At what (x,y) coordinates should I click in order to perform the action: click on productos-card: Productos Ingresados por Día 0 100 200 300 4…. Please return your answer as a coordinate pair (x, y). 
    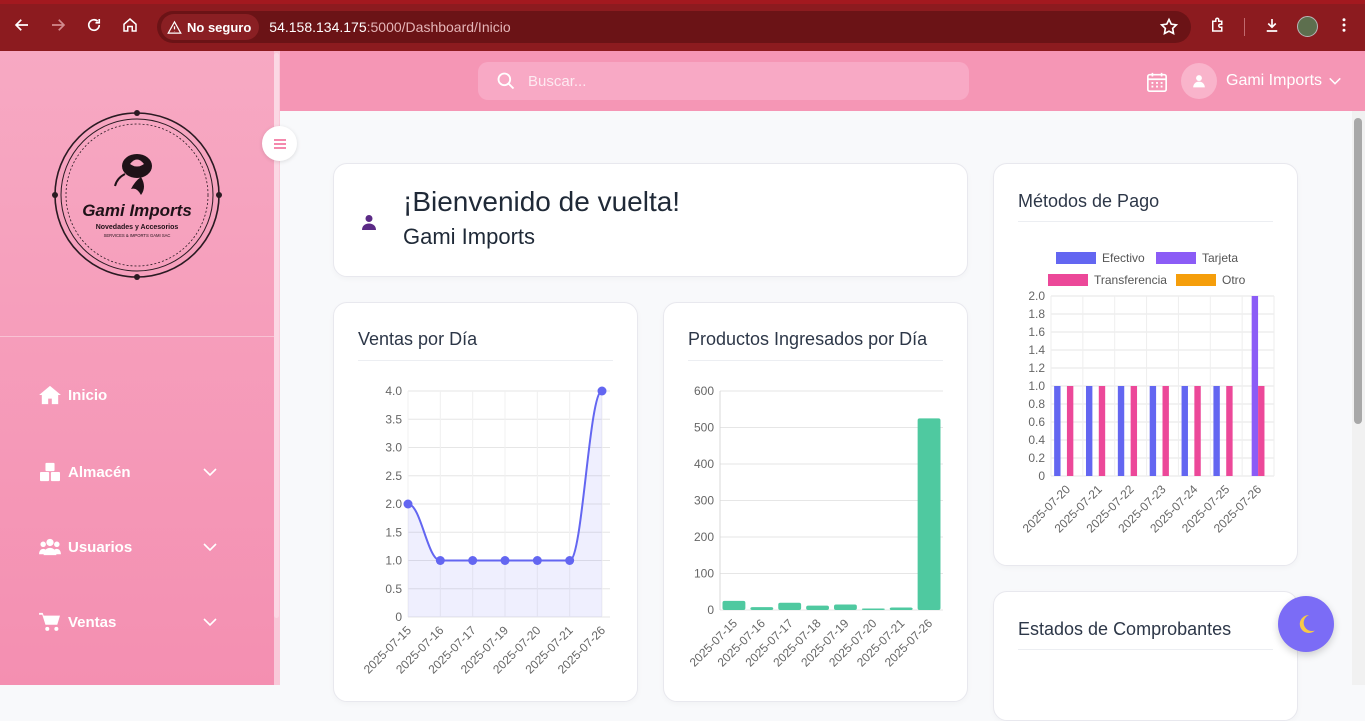
    Looking at the image, I should click on (815, 502).